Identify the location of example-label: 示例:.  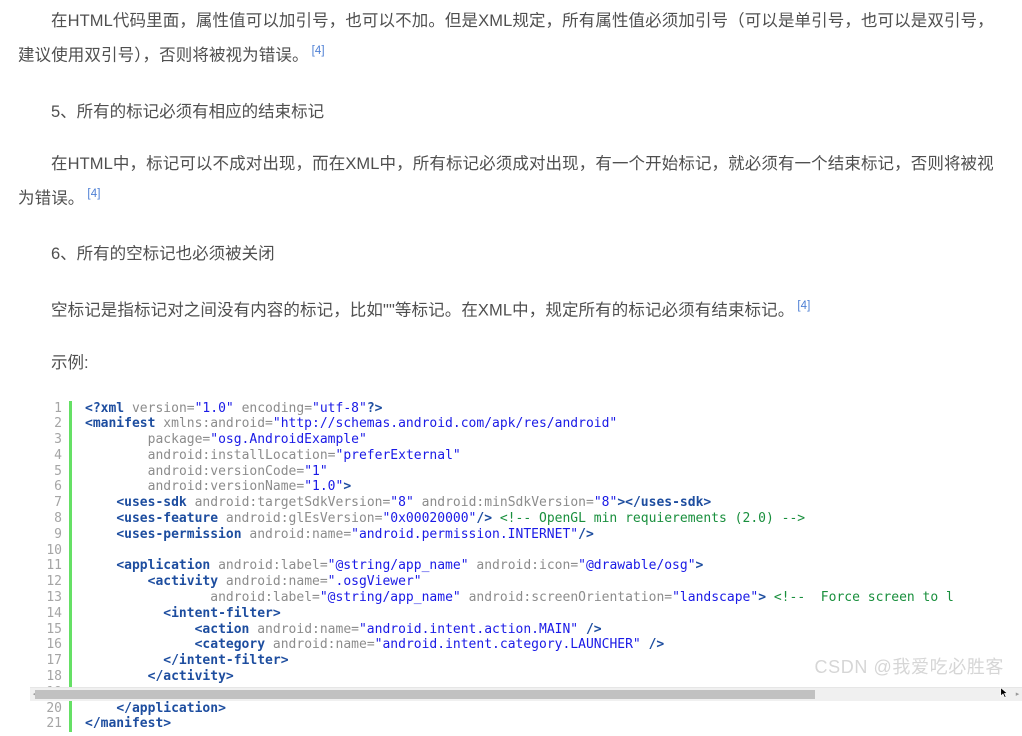
(511, 363).